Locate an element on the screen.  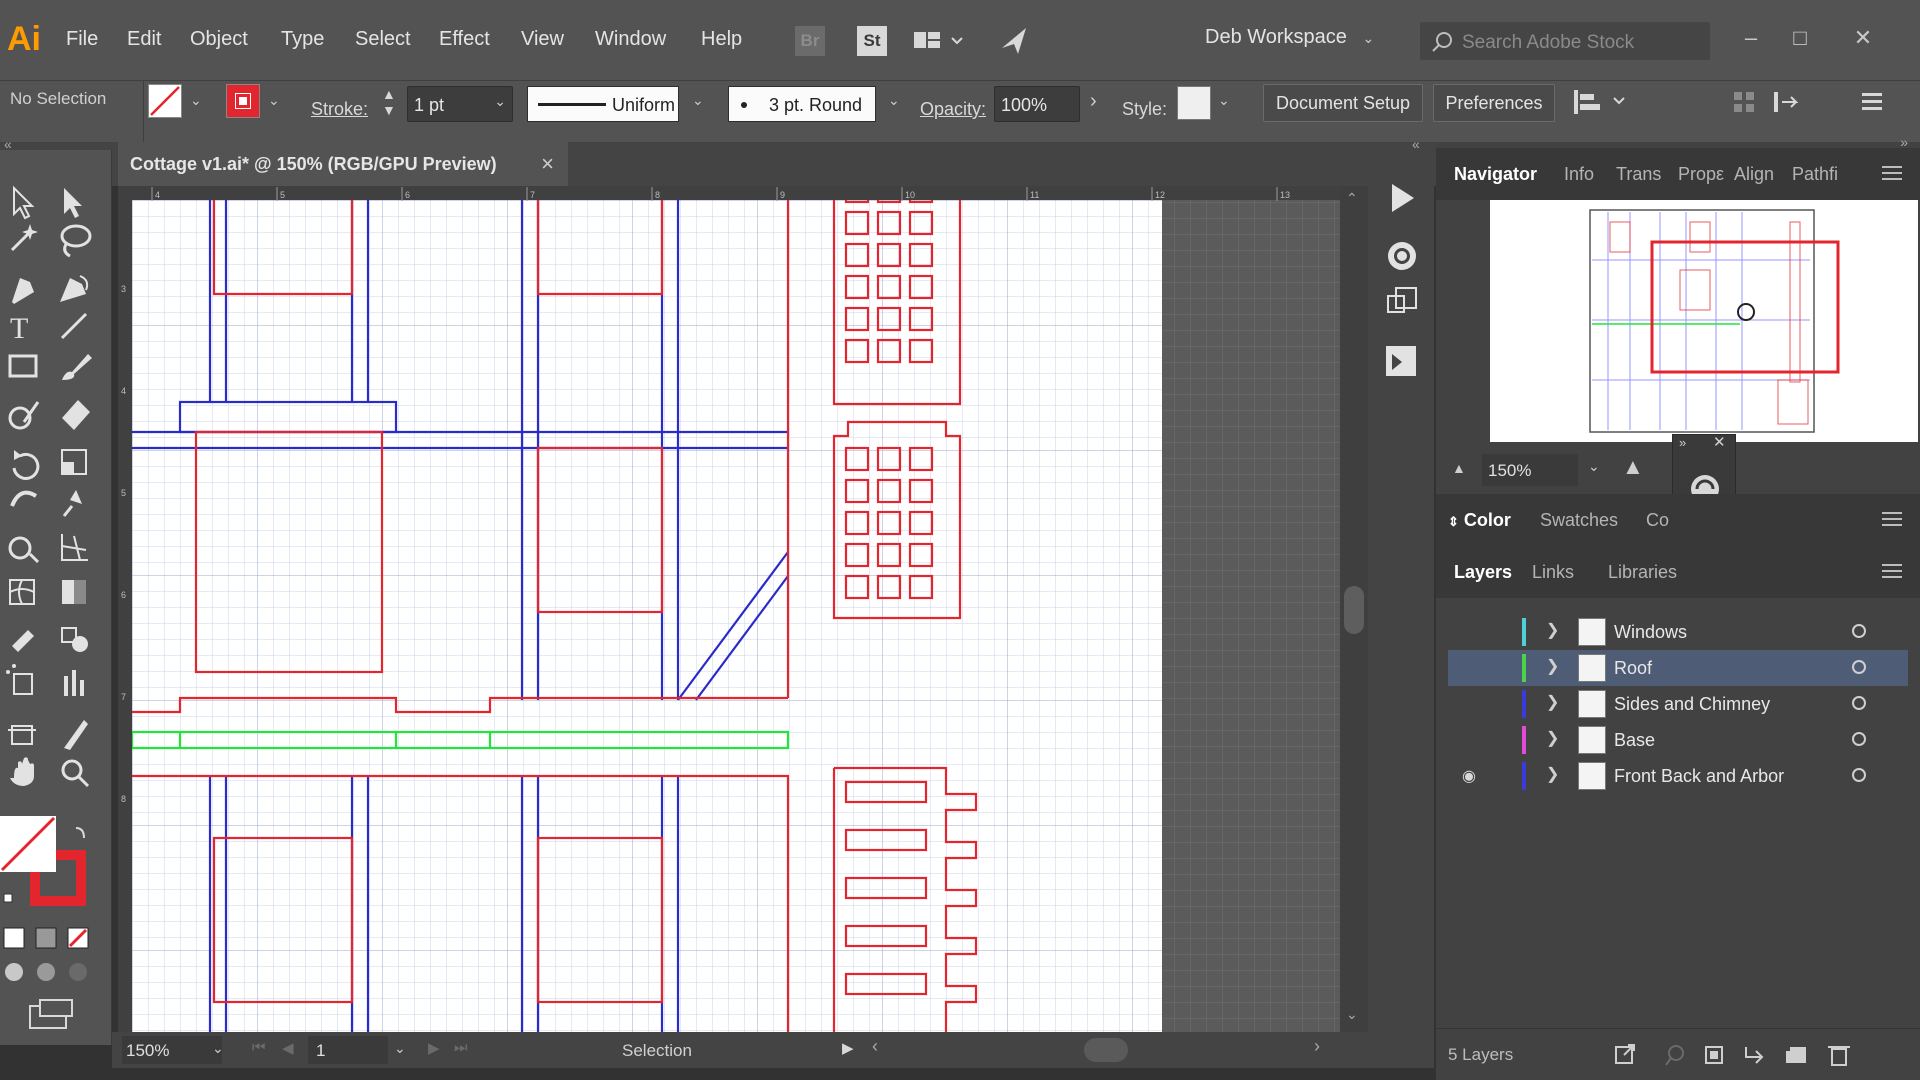
zoom-field: 150% is located at coordinates (172, 1050).